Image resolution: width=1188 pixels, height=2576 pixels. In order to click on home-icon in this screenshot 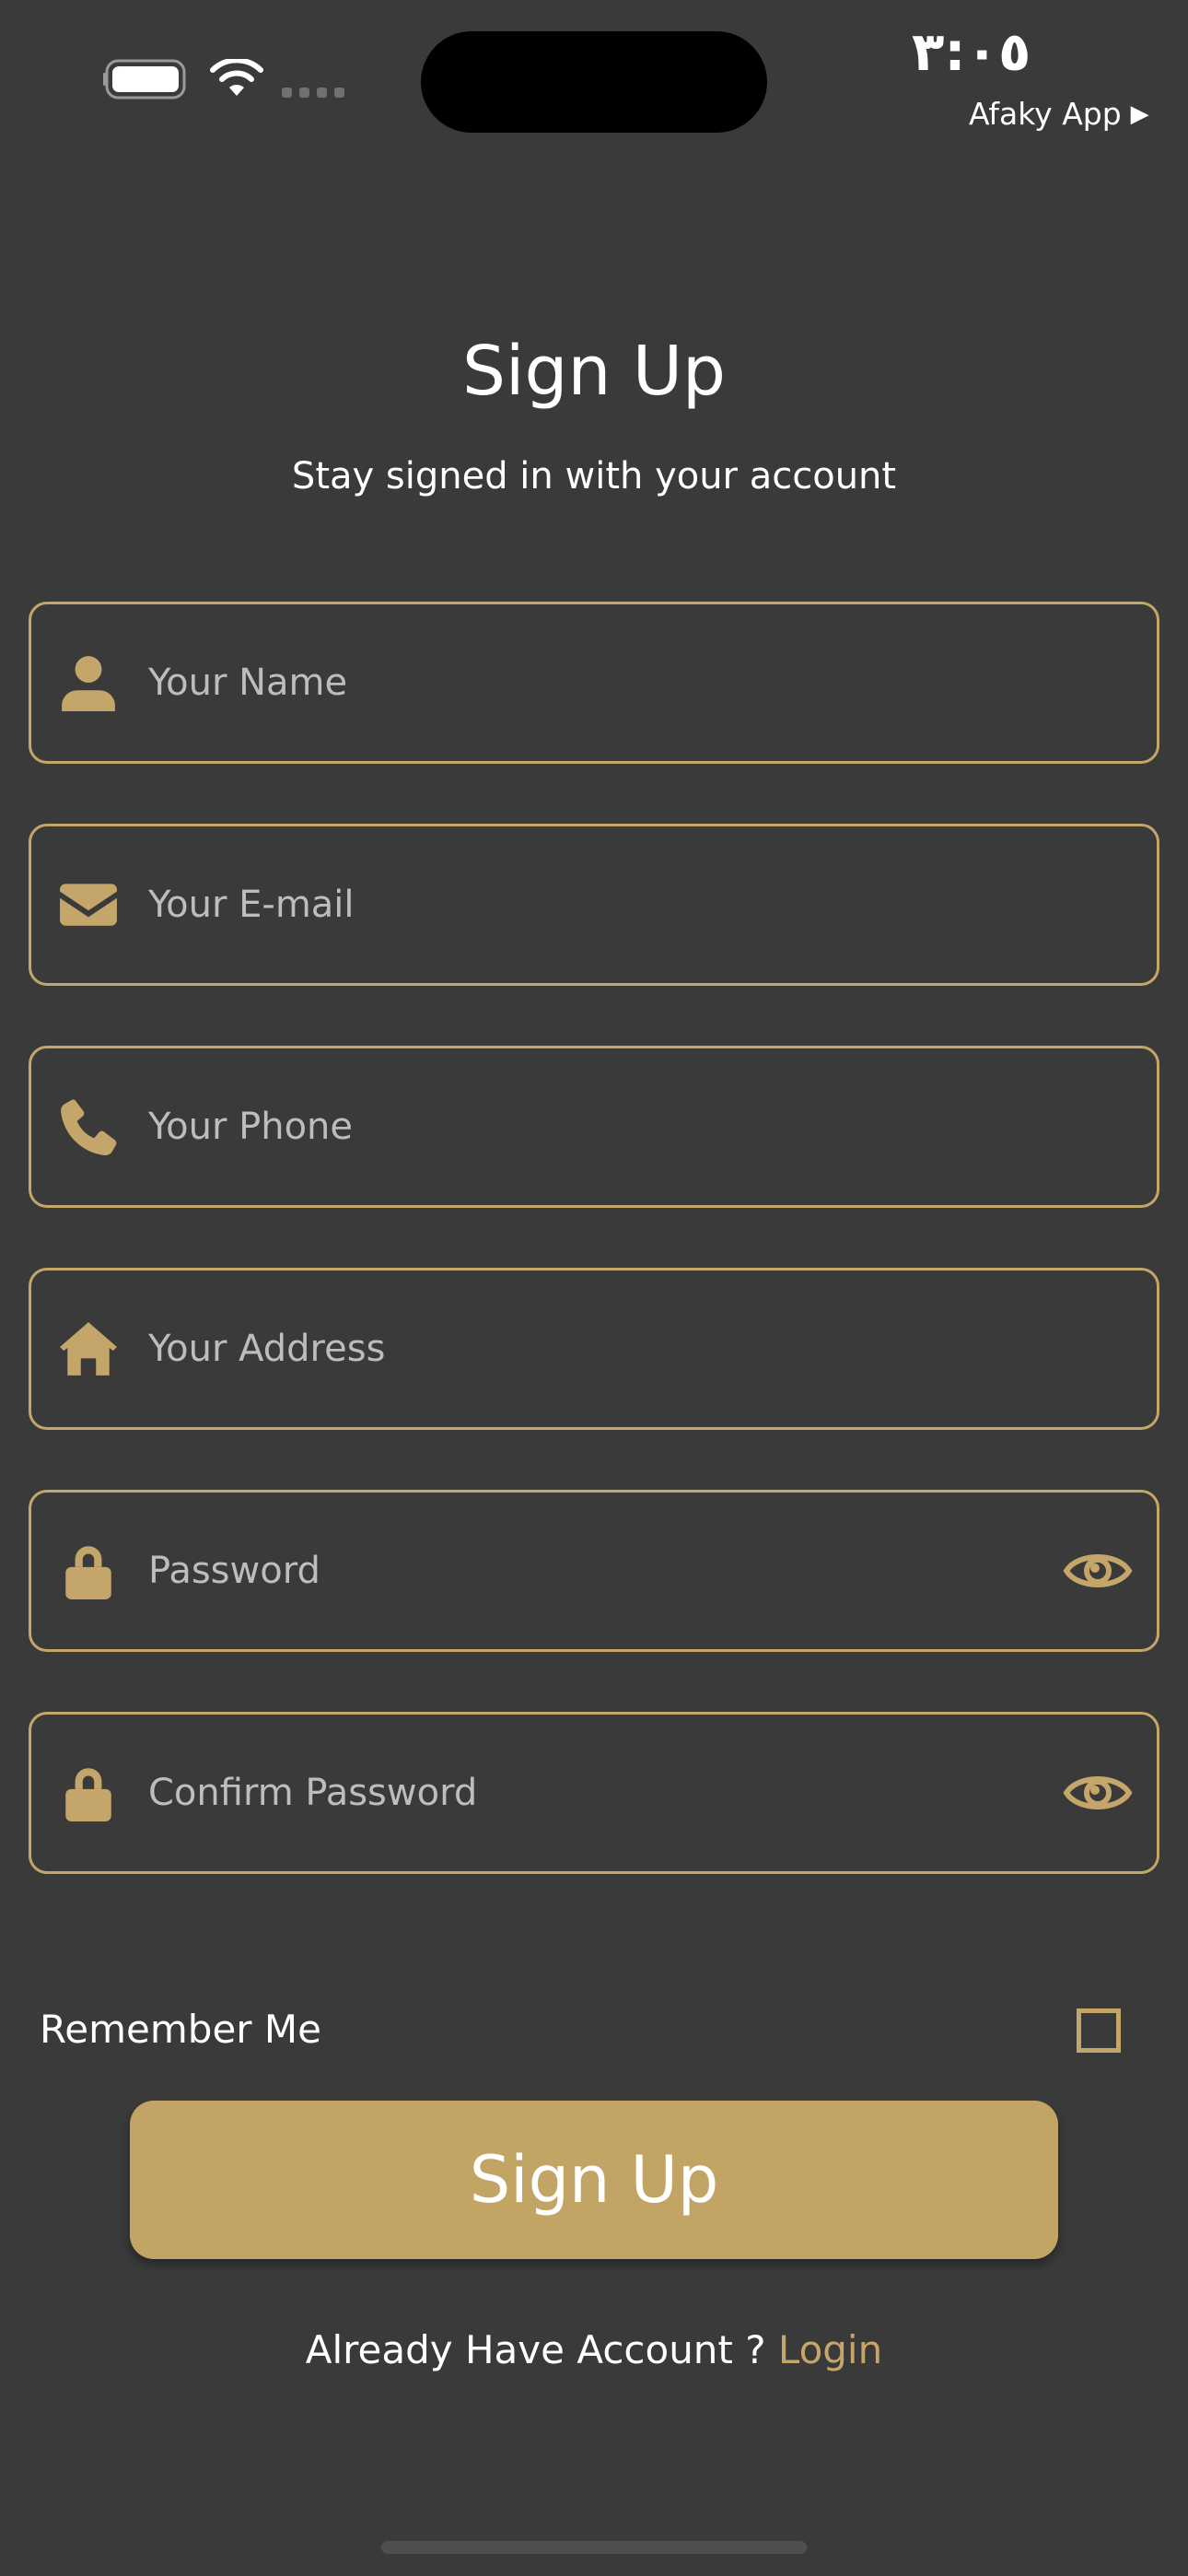, I will do `click(88, 1349)`.